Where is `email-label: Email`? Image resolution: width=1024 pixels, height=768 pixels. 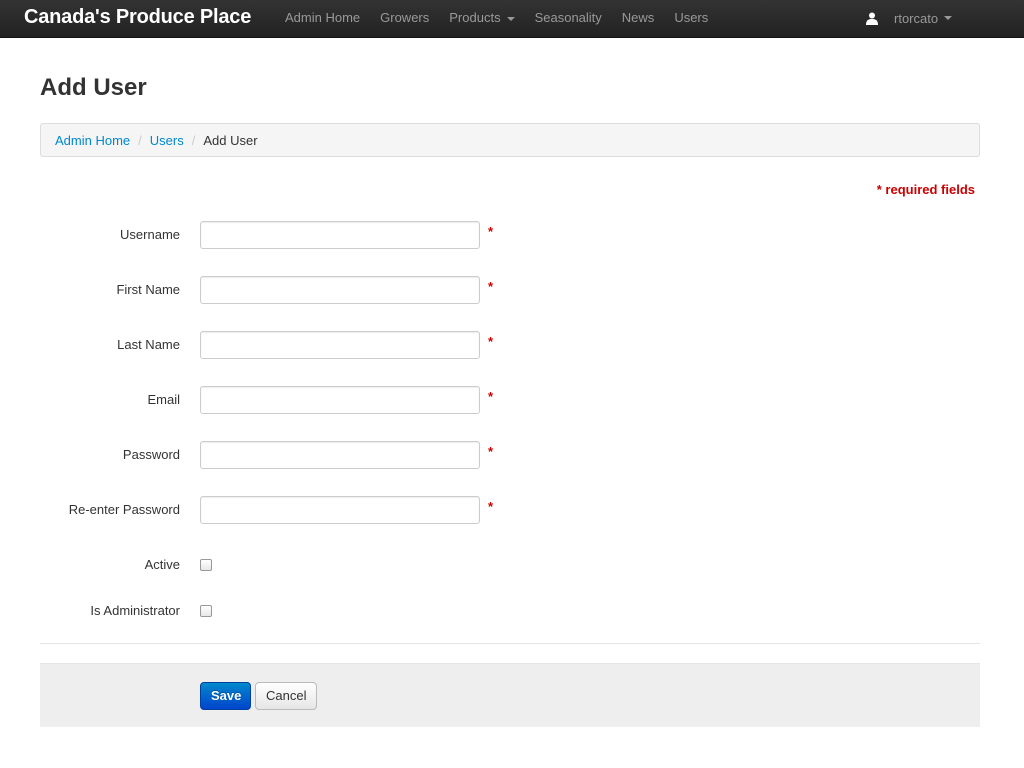 email-label: Email is located at coordinates (163, 399).